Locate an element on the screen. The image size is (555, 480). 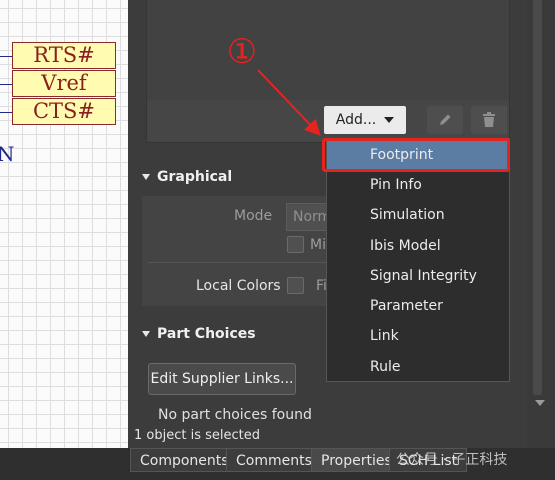
part-choices-heading: Part Choices is located at coordinates (206, 334).